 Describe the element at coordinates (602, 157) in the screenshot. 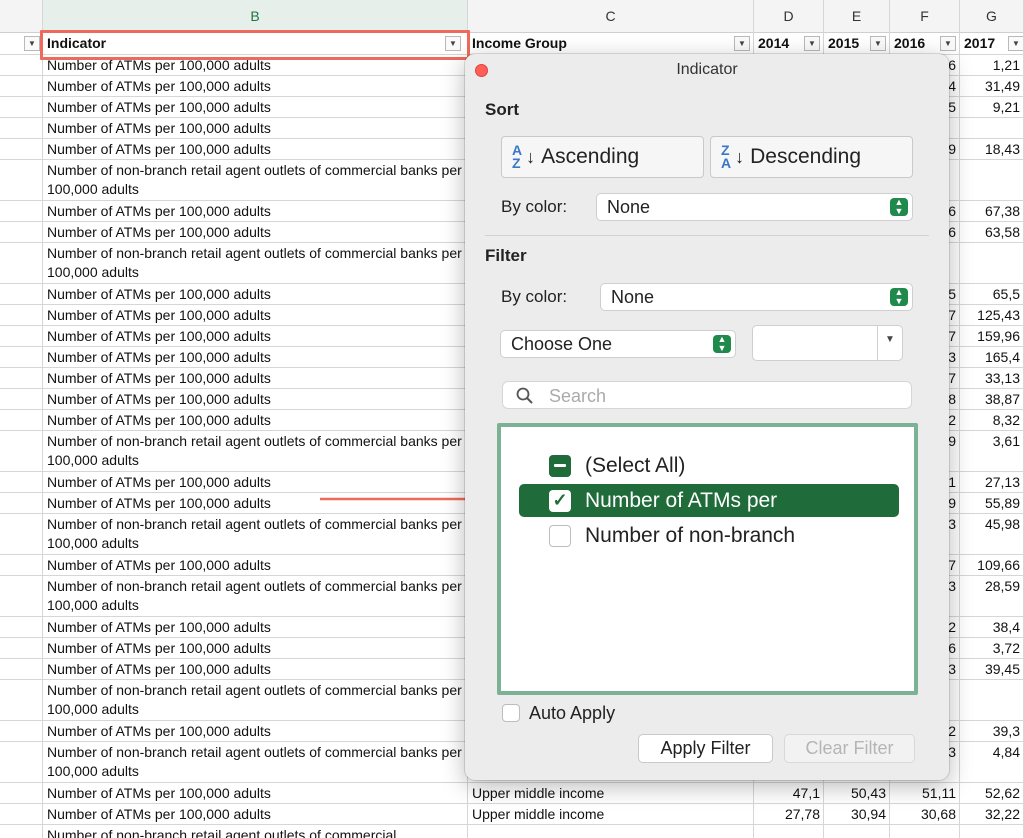

I see `sort-ascending-button: AZ ↓ Ascending` at that location.